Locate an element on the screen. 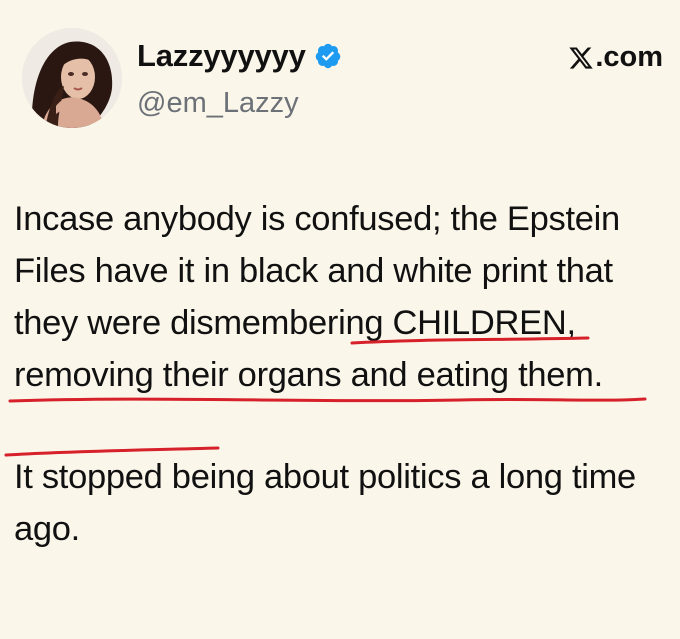  x-logo-icon is located at coordinates (581, 57).